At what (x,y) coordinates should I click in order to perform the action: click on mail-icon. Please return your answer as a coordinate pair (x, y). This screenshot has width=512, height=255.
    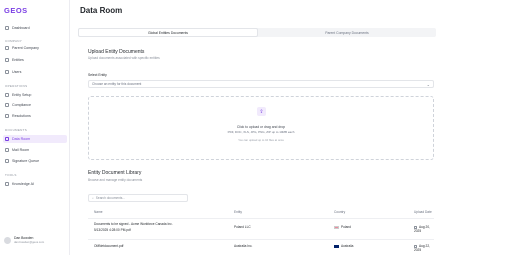
    Looking at the image, I should click on (7, 150).